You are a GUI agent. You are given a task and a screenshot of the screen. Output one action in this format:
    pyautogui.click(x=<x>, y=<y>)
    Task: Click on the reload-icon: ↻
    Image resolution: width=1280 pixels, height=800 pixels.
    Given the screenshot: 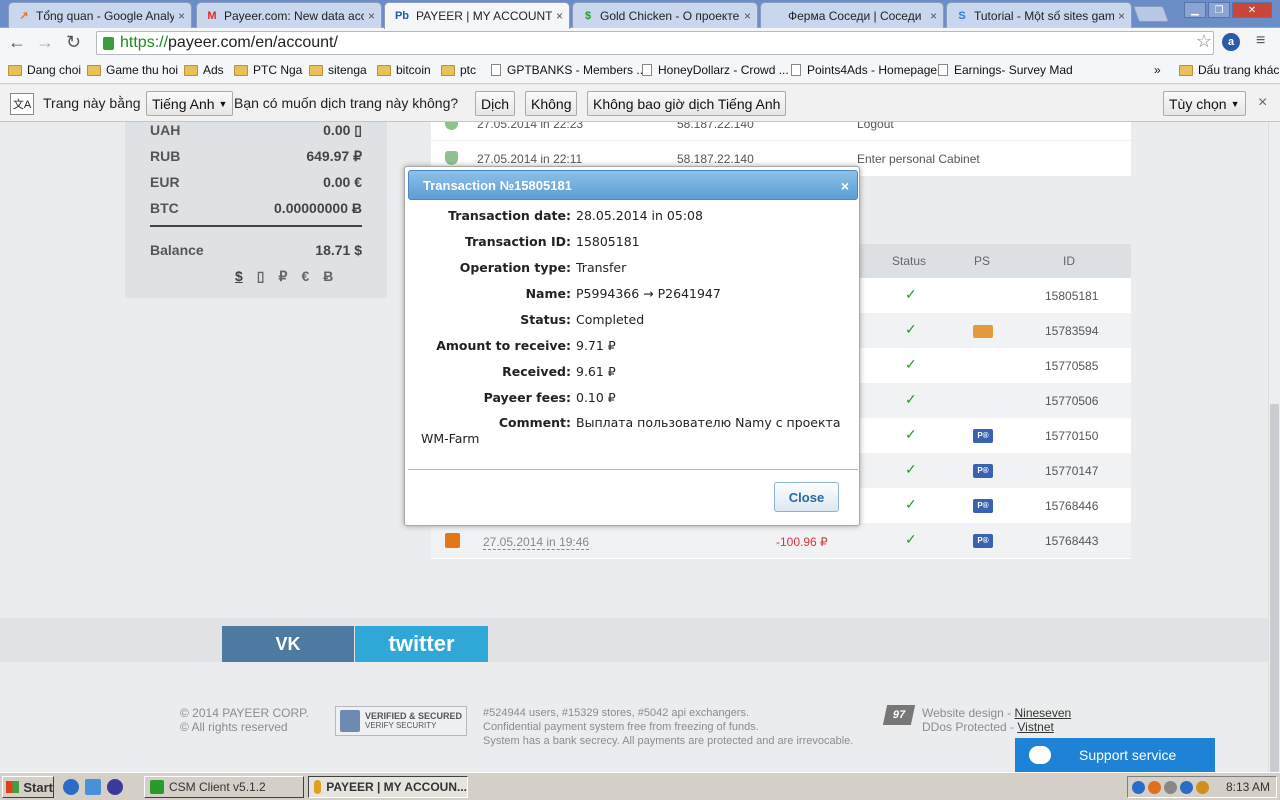 What is the action you would take?
    pyautogui.click(x=73, y=42)
    